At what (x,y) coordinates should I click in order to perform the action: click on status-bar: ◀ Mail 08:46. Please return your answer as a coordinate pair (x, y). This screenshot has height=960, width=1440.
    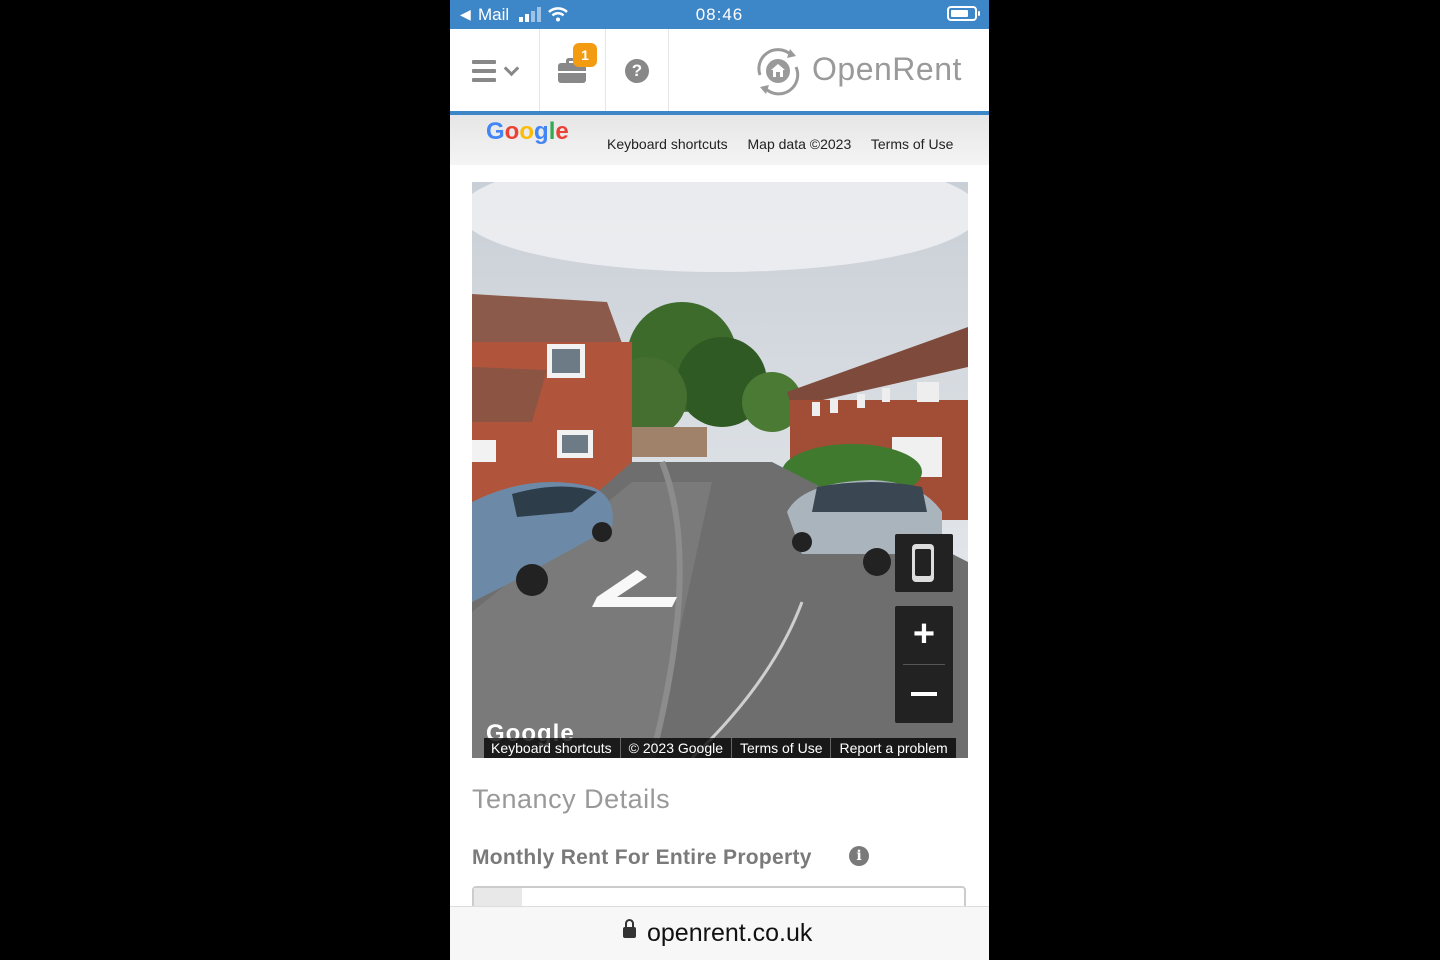
    Looking at the image, I should click on (719, 14).